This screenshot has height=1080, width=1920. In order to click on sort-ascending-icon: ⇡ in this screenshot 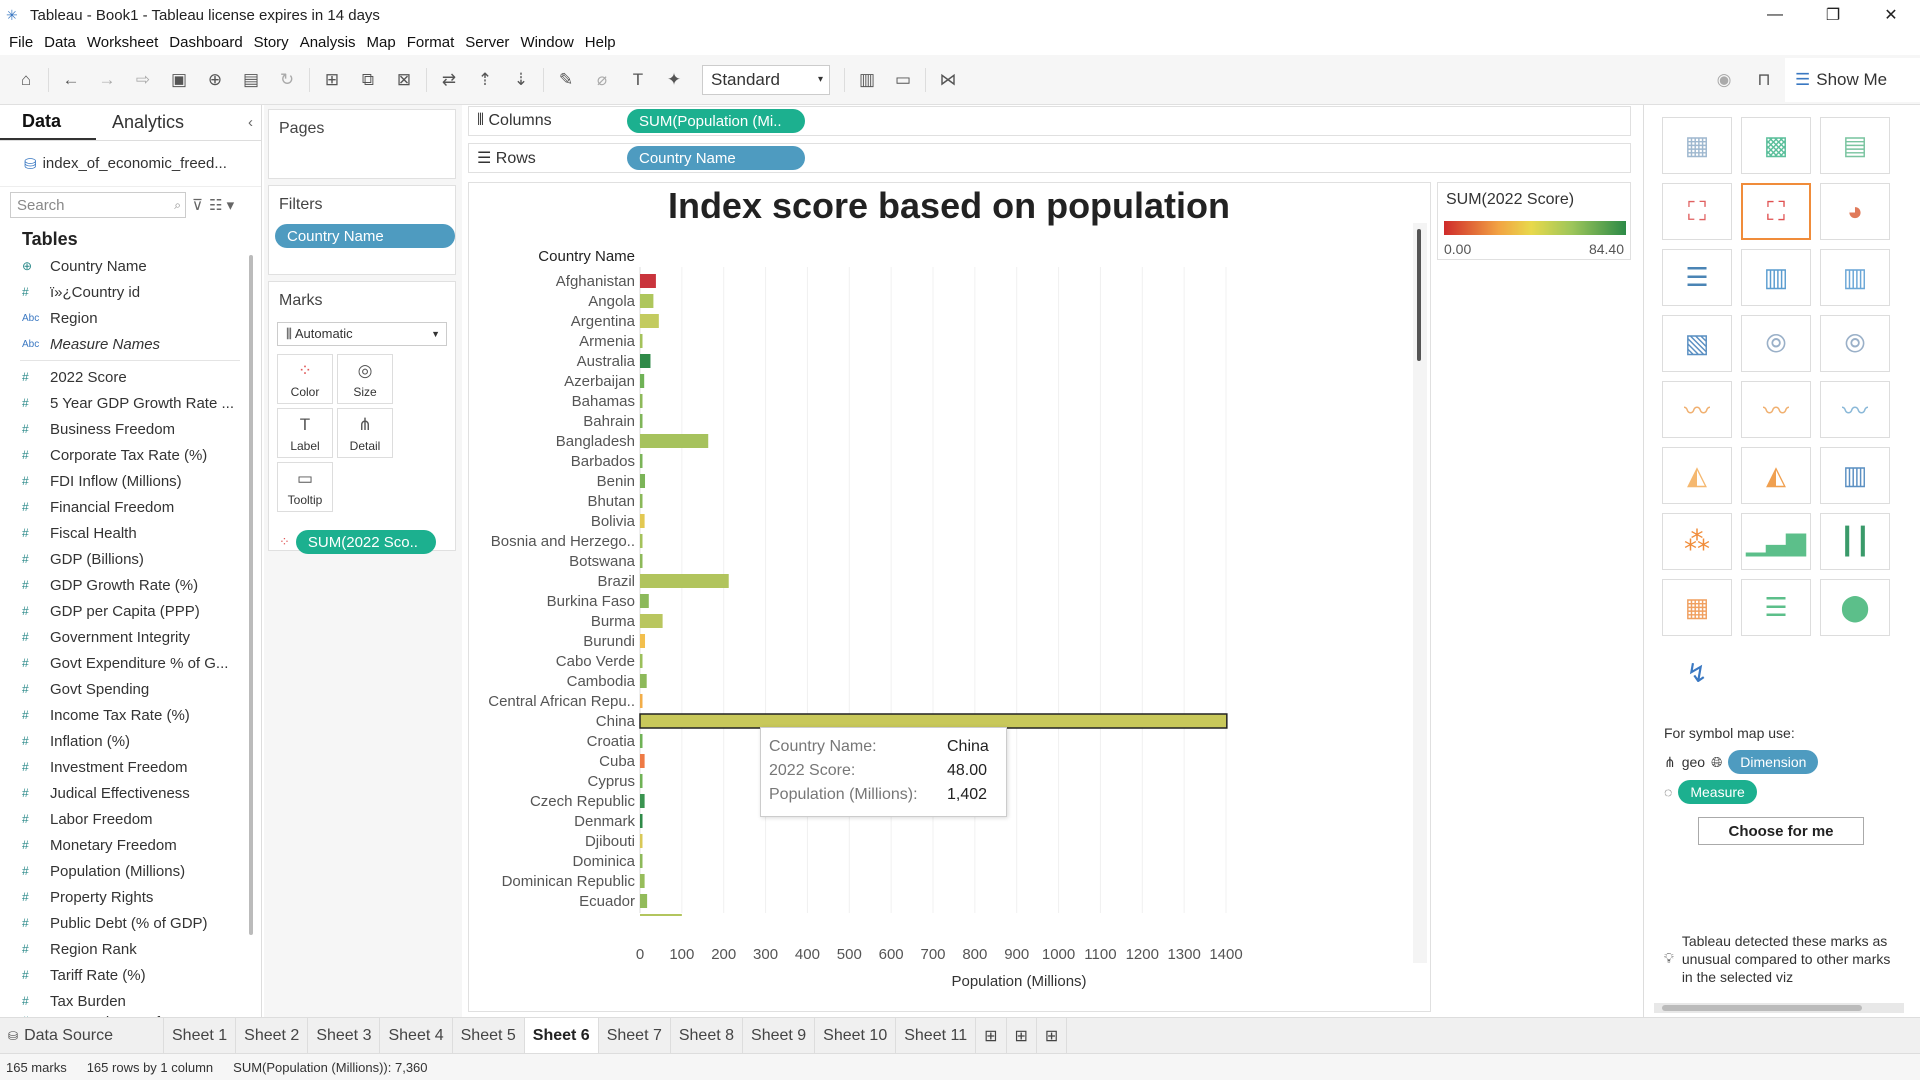, I will do `click(485, 80)`.